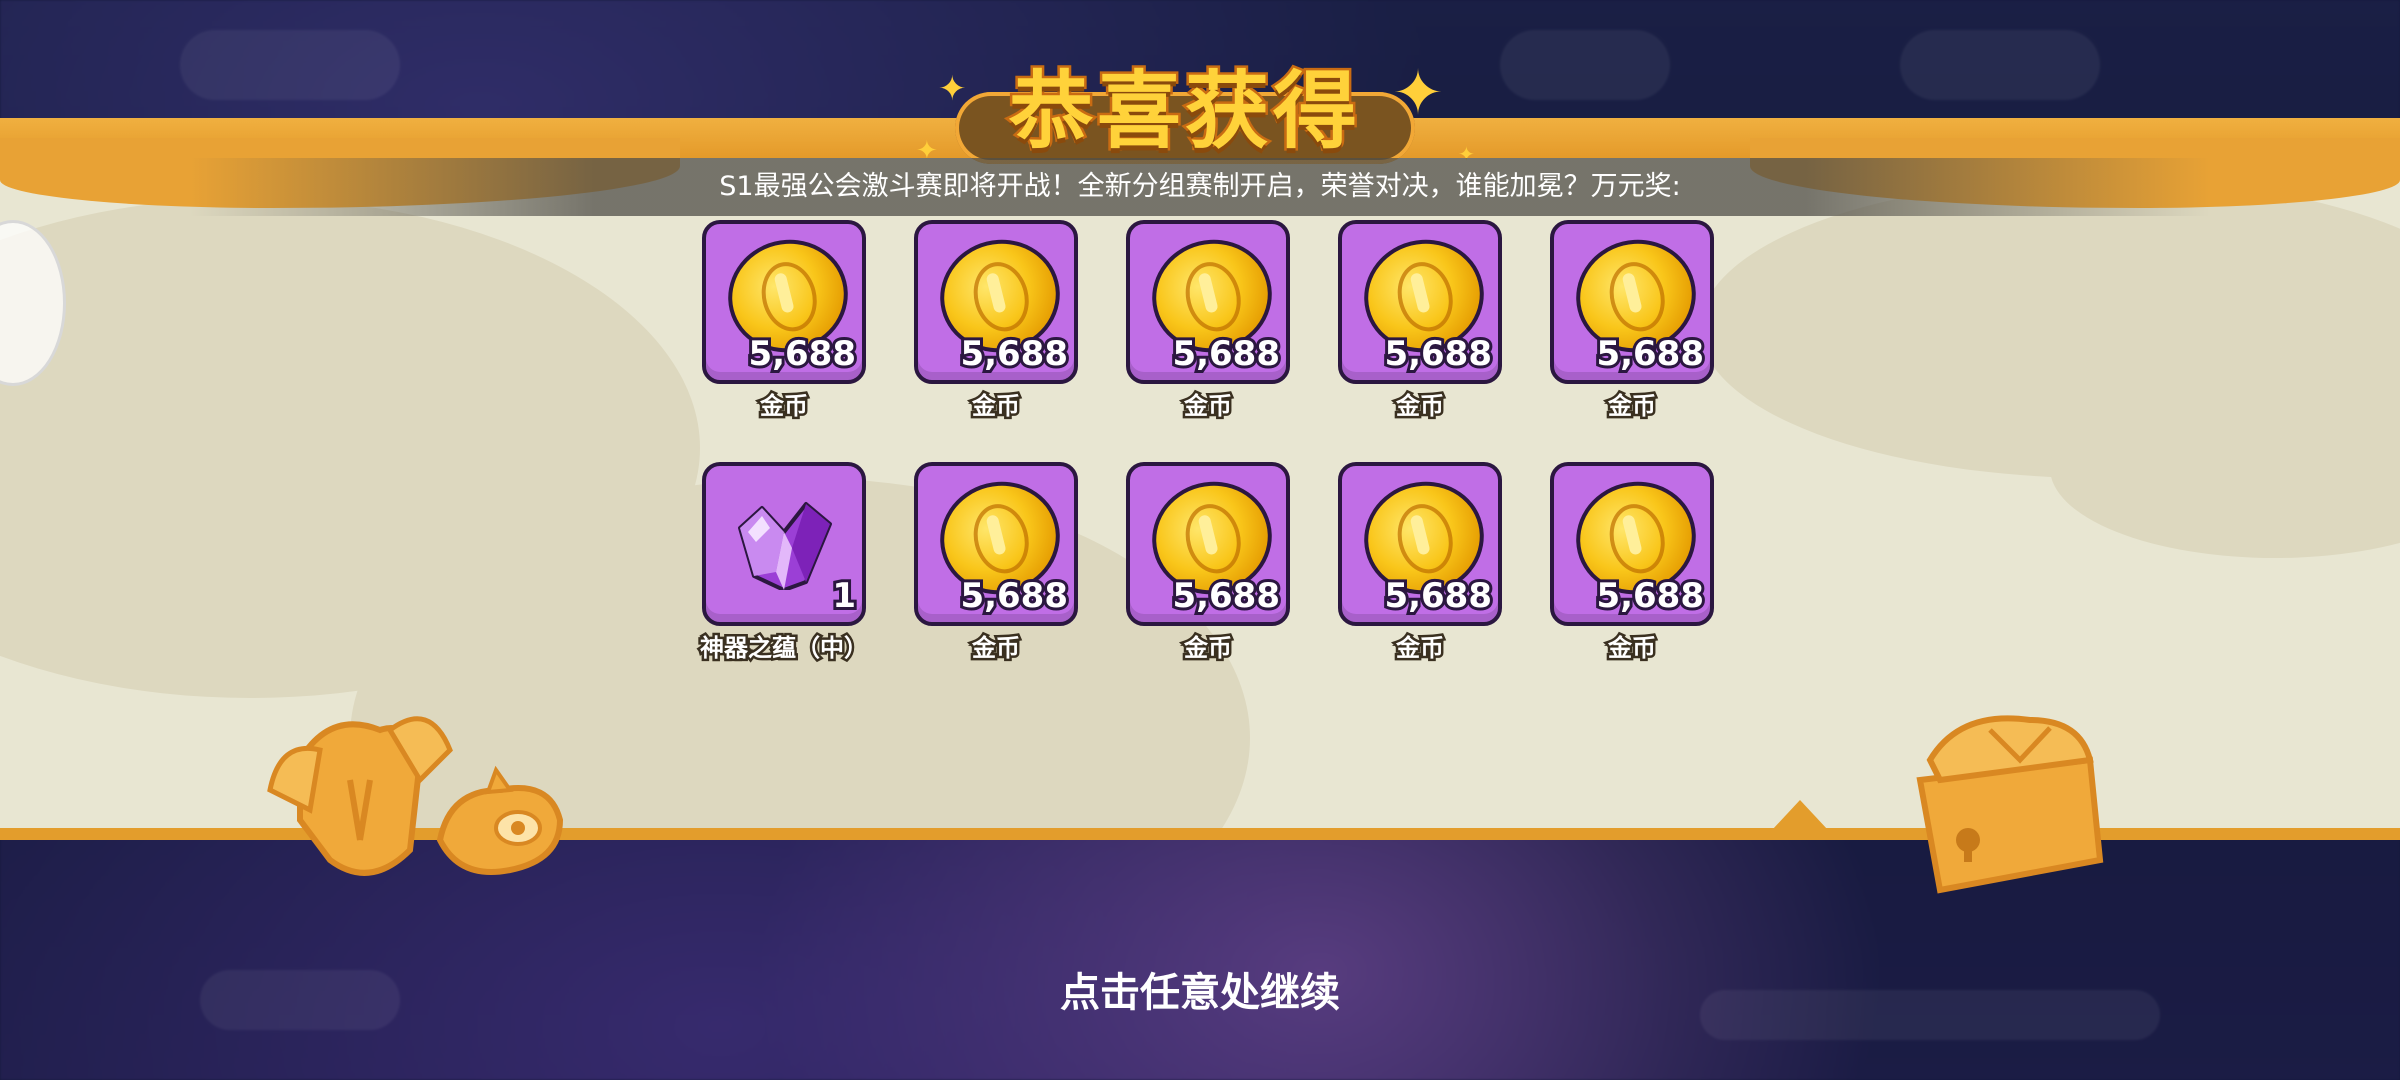  Describe the element at coordinates (844, 596) in the screenshot. I see `reward-count: 1` at that location.